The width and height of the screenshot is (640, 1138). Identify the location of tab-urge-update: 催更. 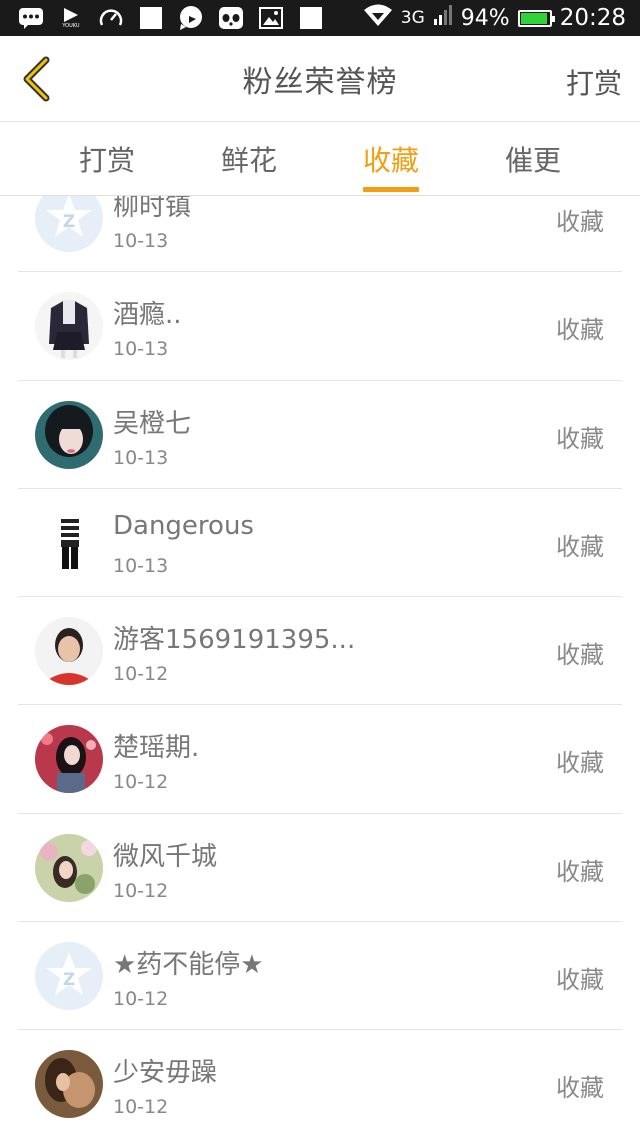
(533, 159).